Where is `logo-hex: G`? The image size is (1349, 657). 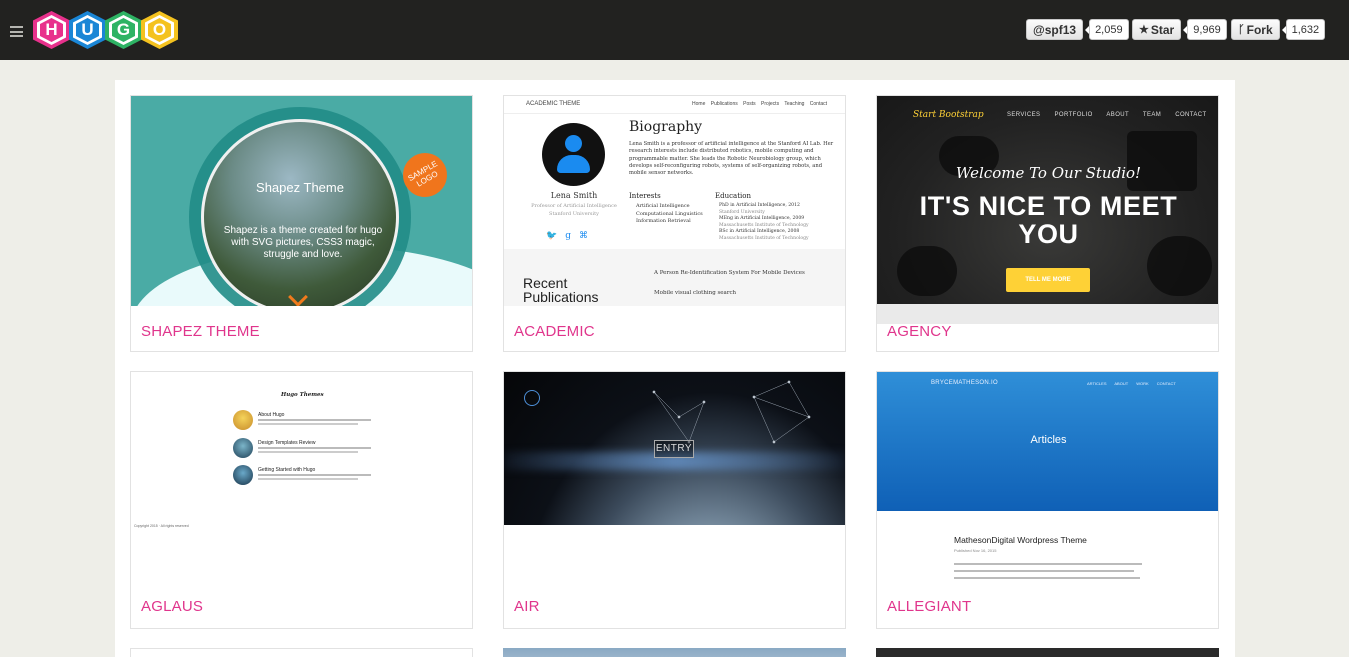
logo-hex: G is located at coordinates (123, 30).